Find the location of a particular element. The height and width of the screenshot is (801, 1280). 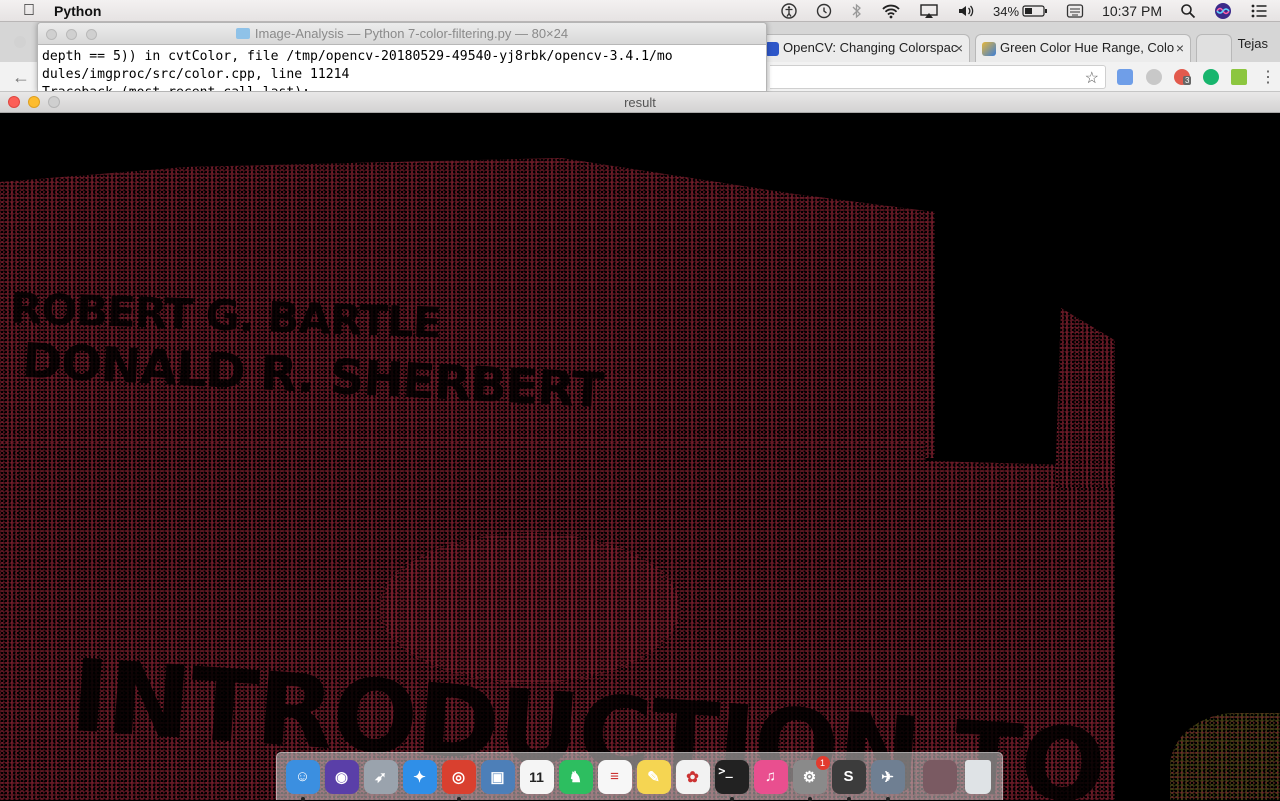

globe-extension-icon is located at coordinates (1154, 77).